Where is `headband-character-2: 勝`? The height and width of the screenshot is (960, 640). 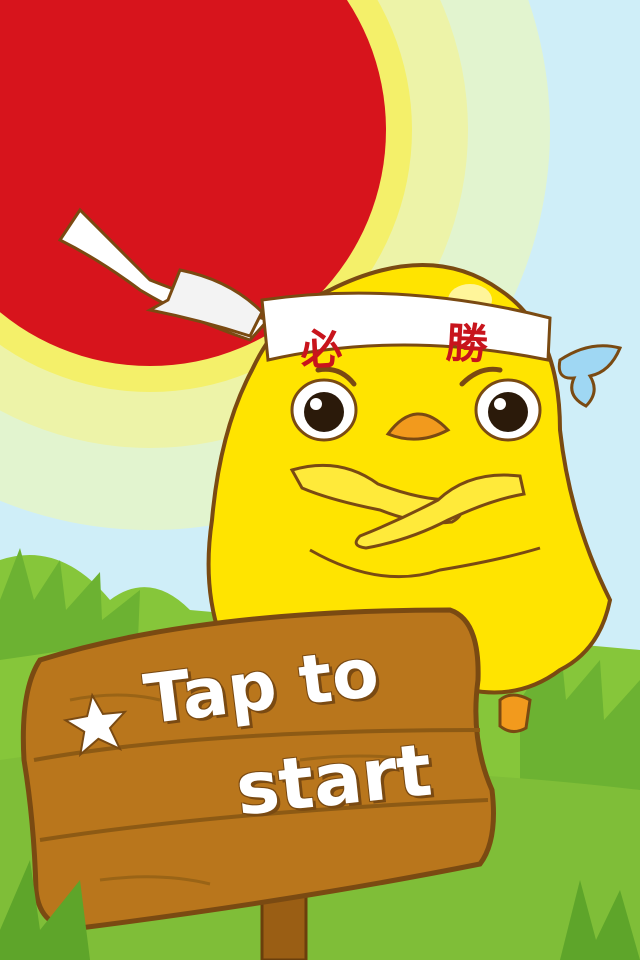 headband-character-2: 勝 is located at coordinates (467, 343).